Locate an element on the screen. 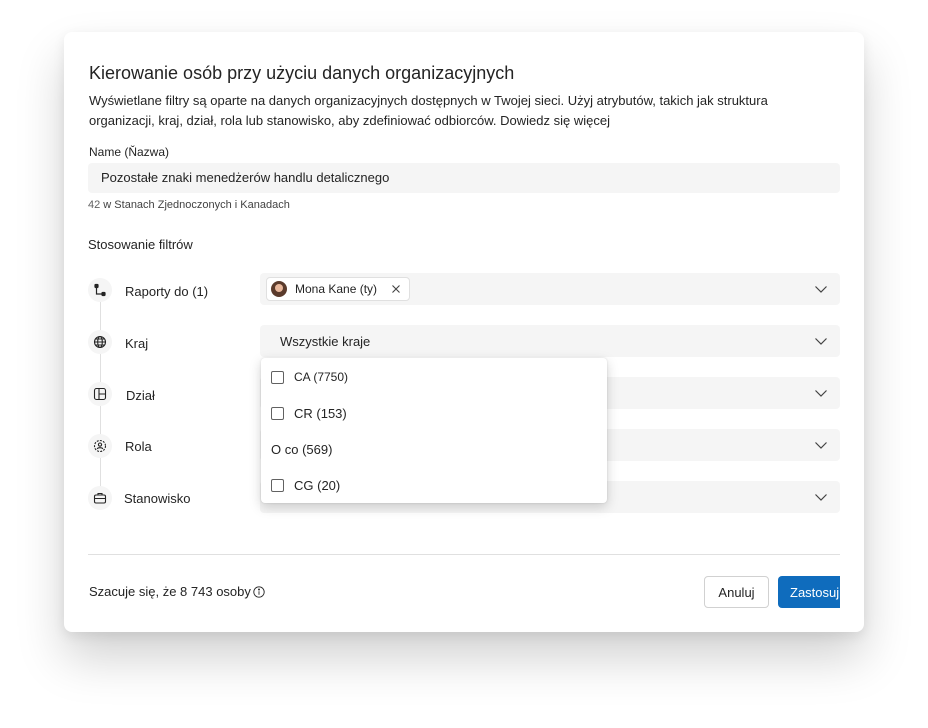 The height and width of the screenshot is (728, 928). audience-estimate: Szacuje się, że 8 743 osoby is located at coordinates (177, 591).